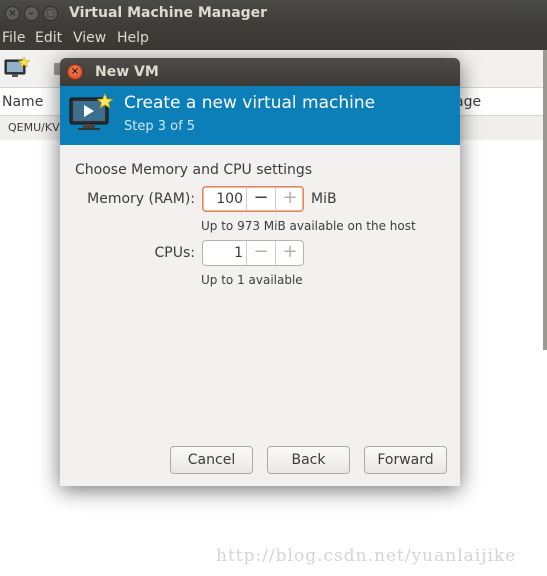 The image size is (547, 576). What do you see at coordinates (50, 13) in the screenshot?
I see `main-maximize-button: □` at bounding box center [50, 13].